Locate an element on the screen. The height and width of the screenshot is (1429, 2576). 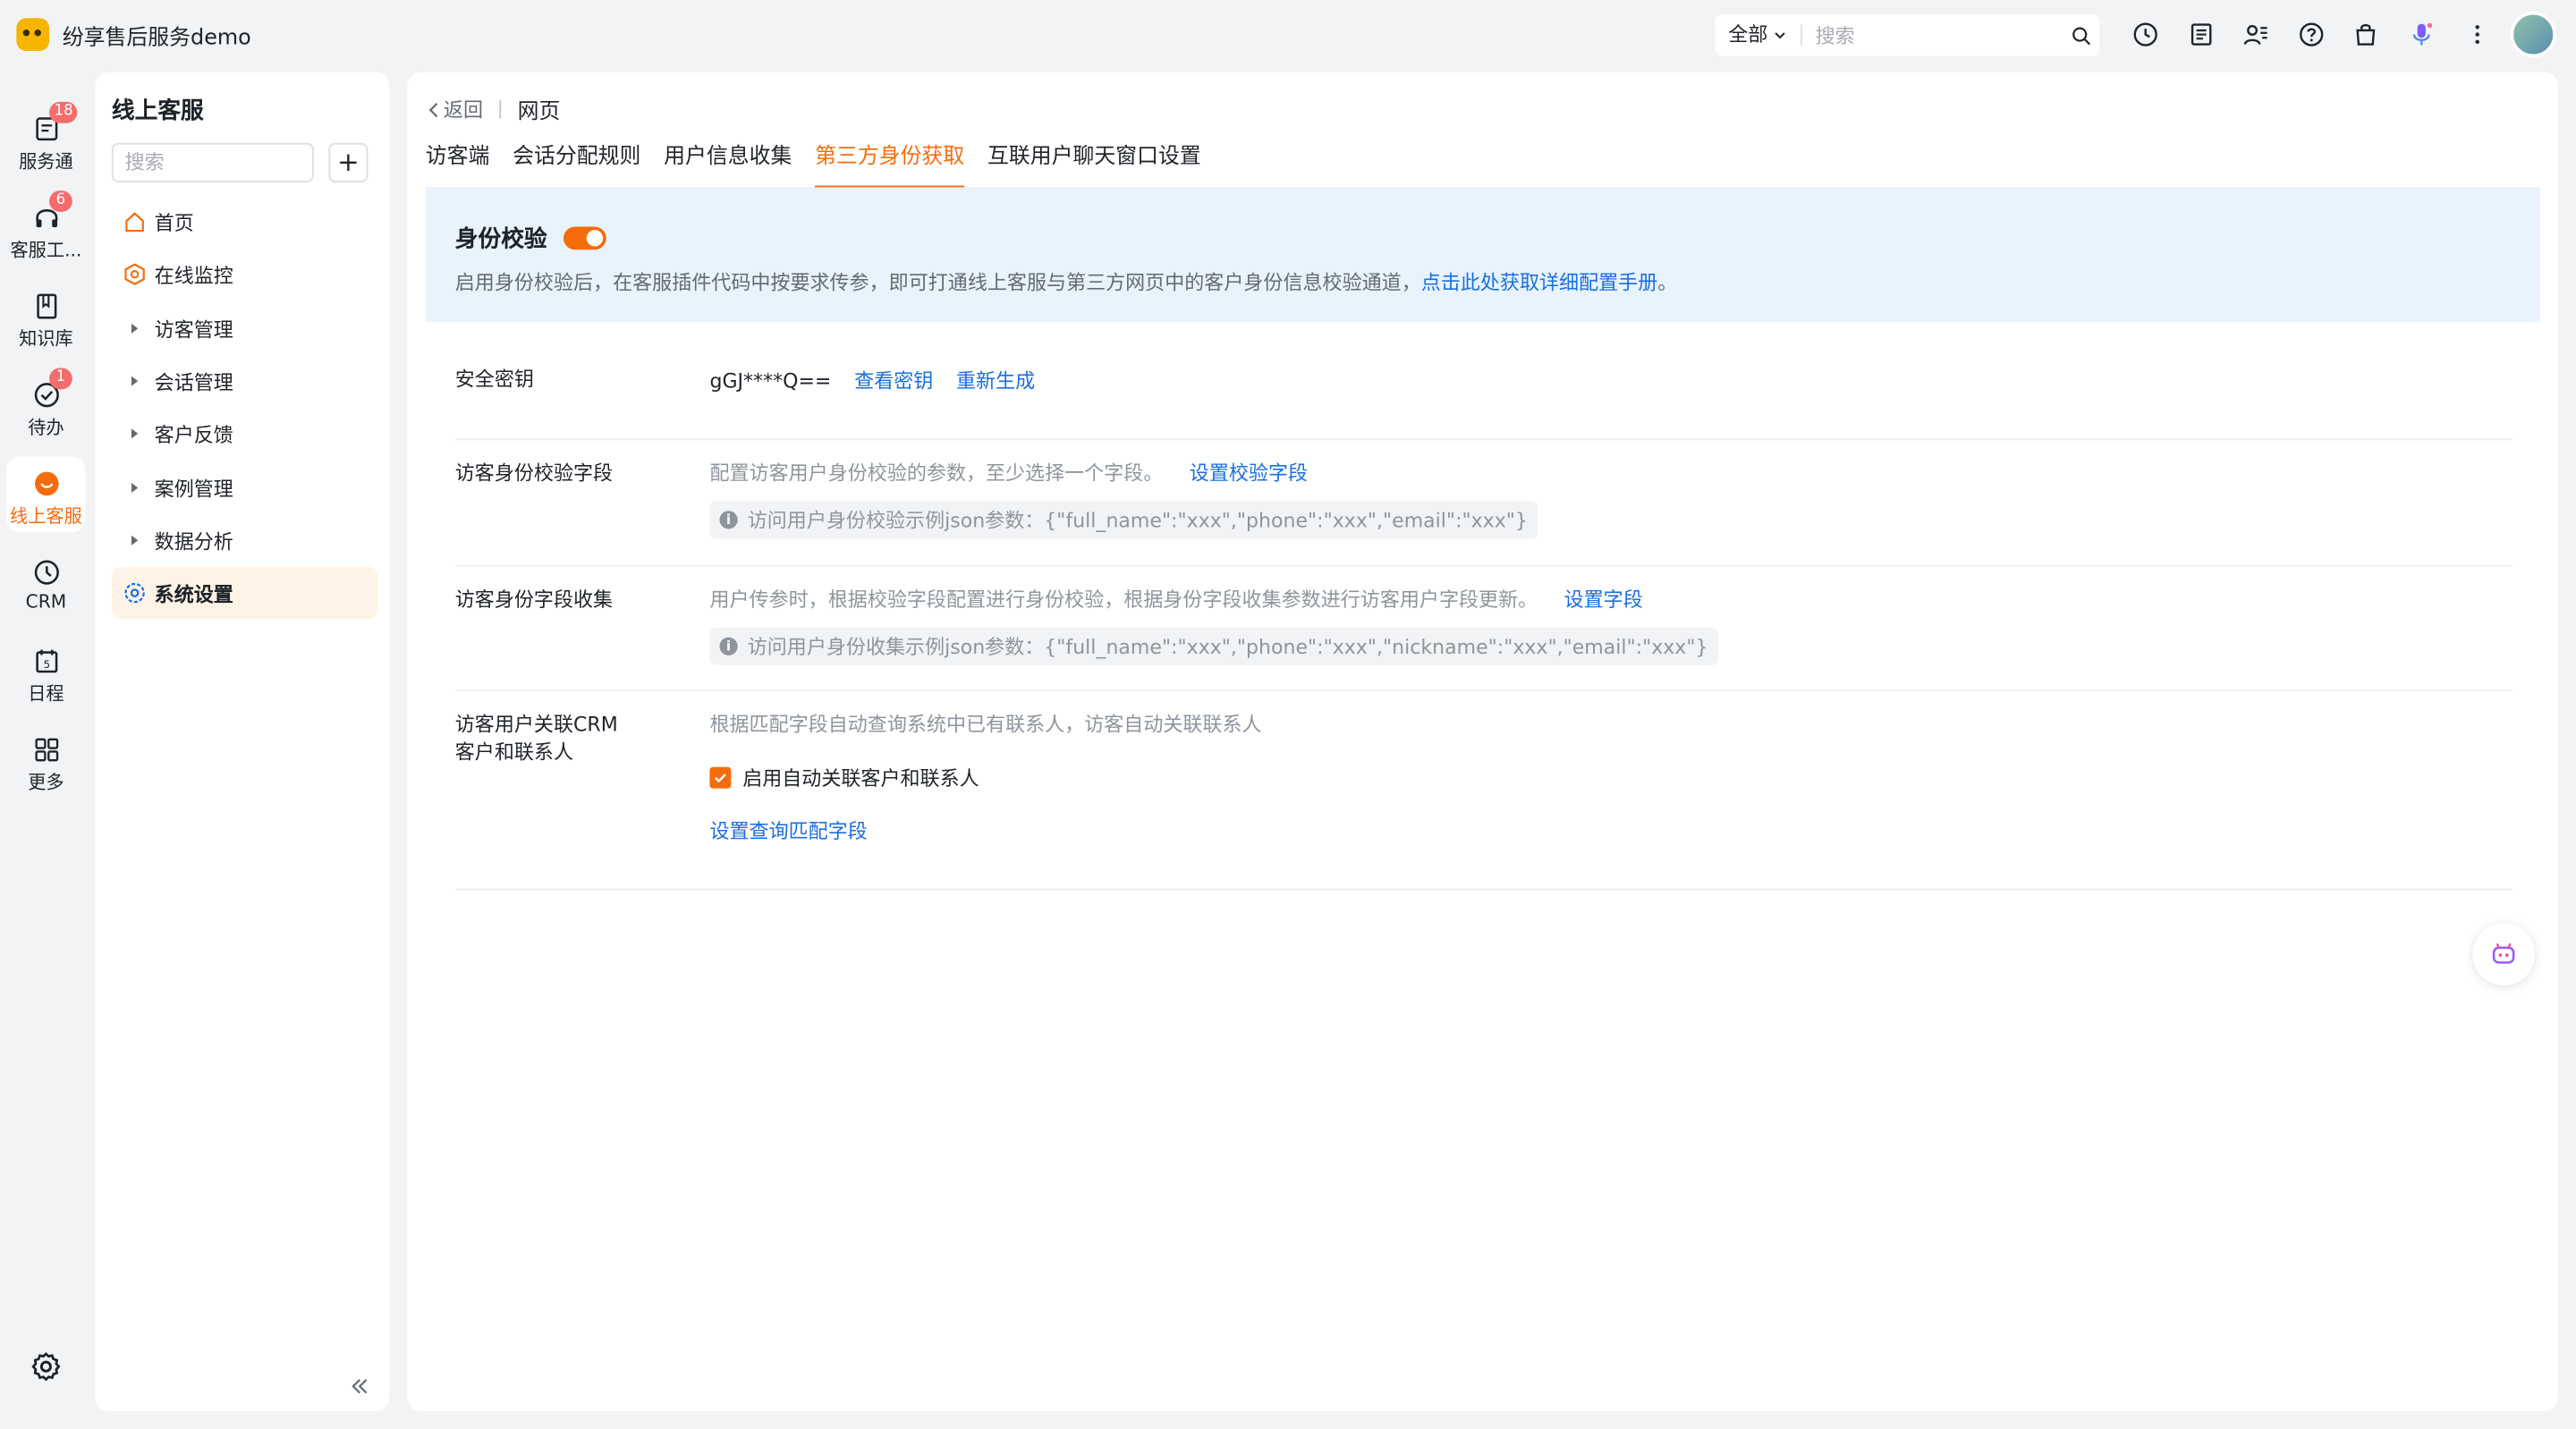
add-button is located at coordinates (348, 162).